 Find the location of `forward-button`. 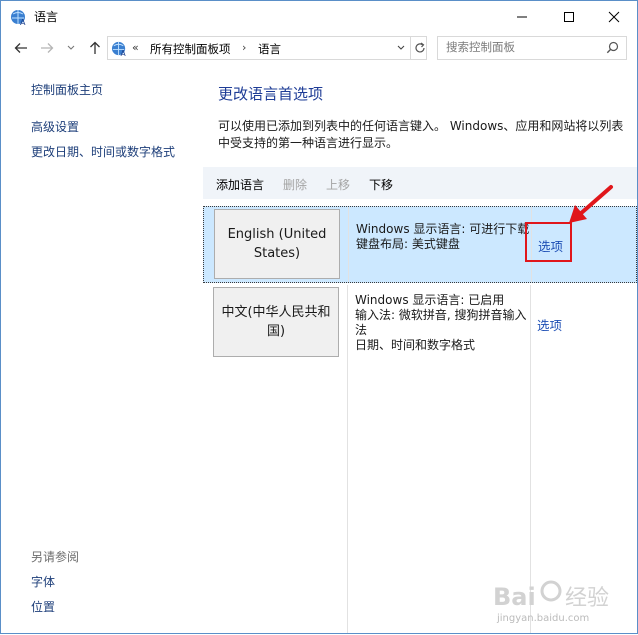

forward-button is located at coordinates (47, 48).